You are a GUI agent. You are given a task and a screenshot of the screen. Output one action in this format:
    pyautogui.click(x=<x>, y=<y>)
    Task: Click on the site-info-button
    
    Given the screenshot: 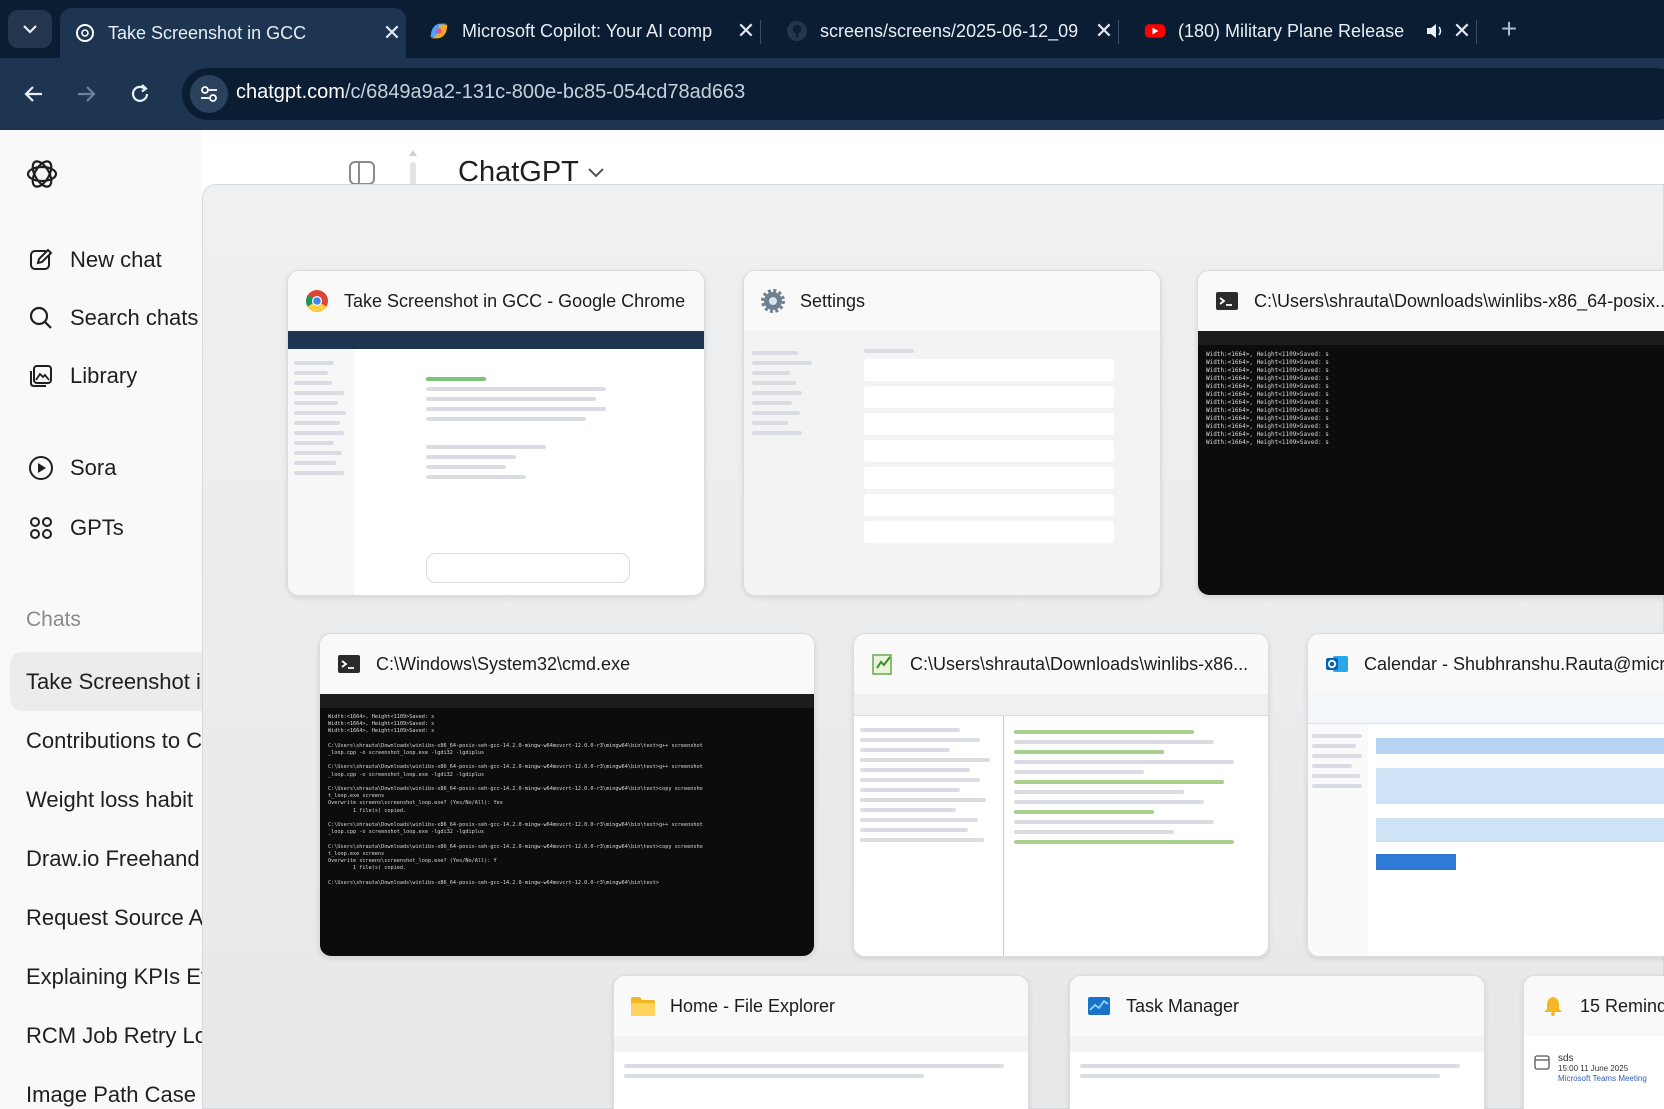 What is the action you would take?
    pyautogui.click(x=209, y=94)
    